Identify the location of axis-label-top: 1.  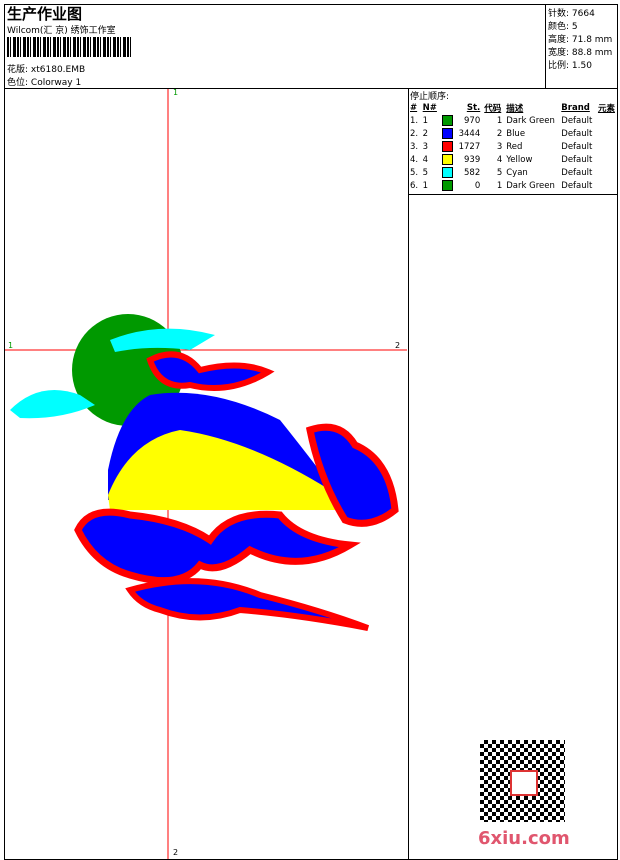
(175, 92).